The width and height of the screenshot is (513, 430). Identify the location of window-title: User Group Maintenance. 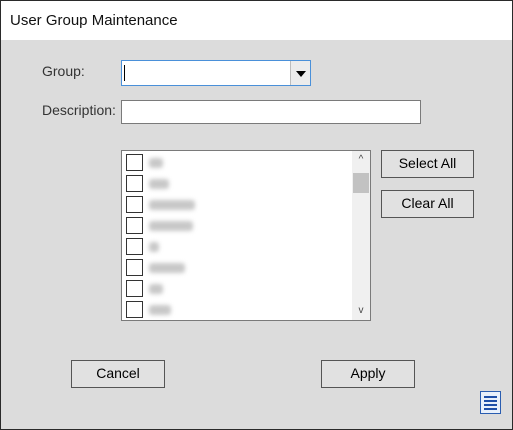
(94, 20).